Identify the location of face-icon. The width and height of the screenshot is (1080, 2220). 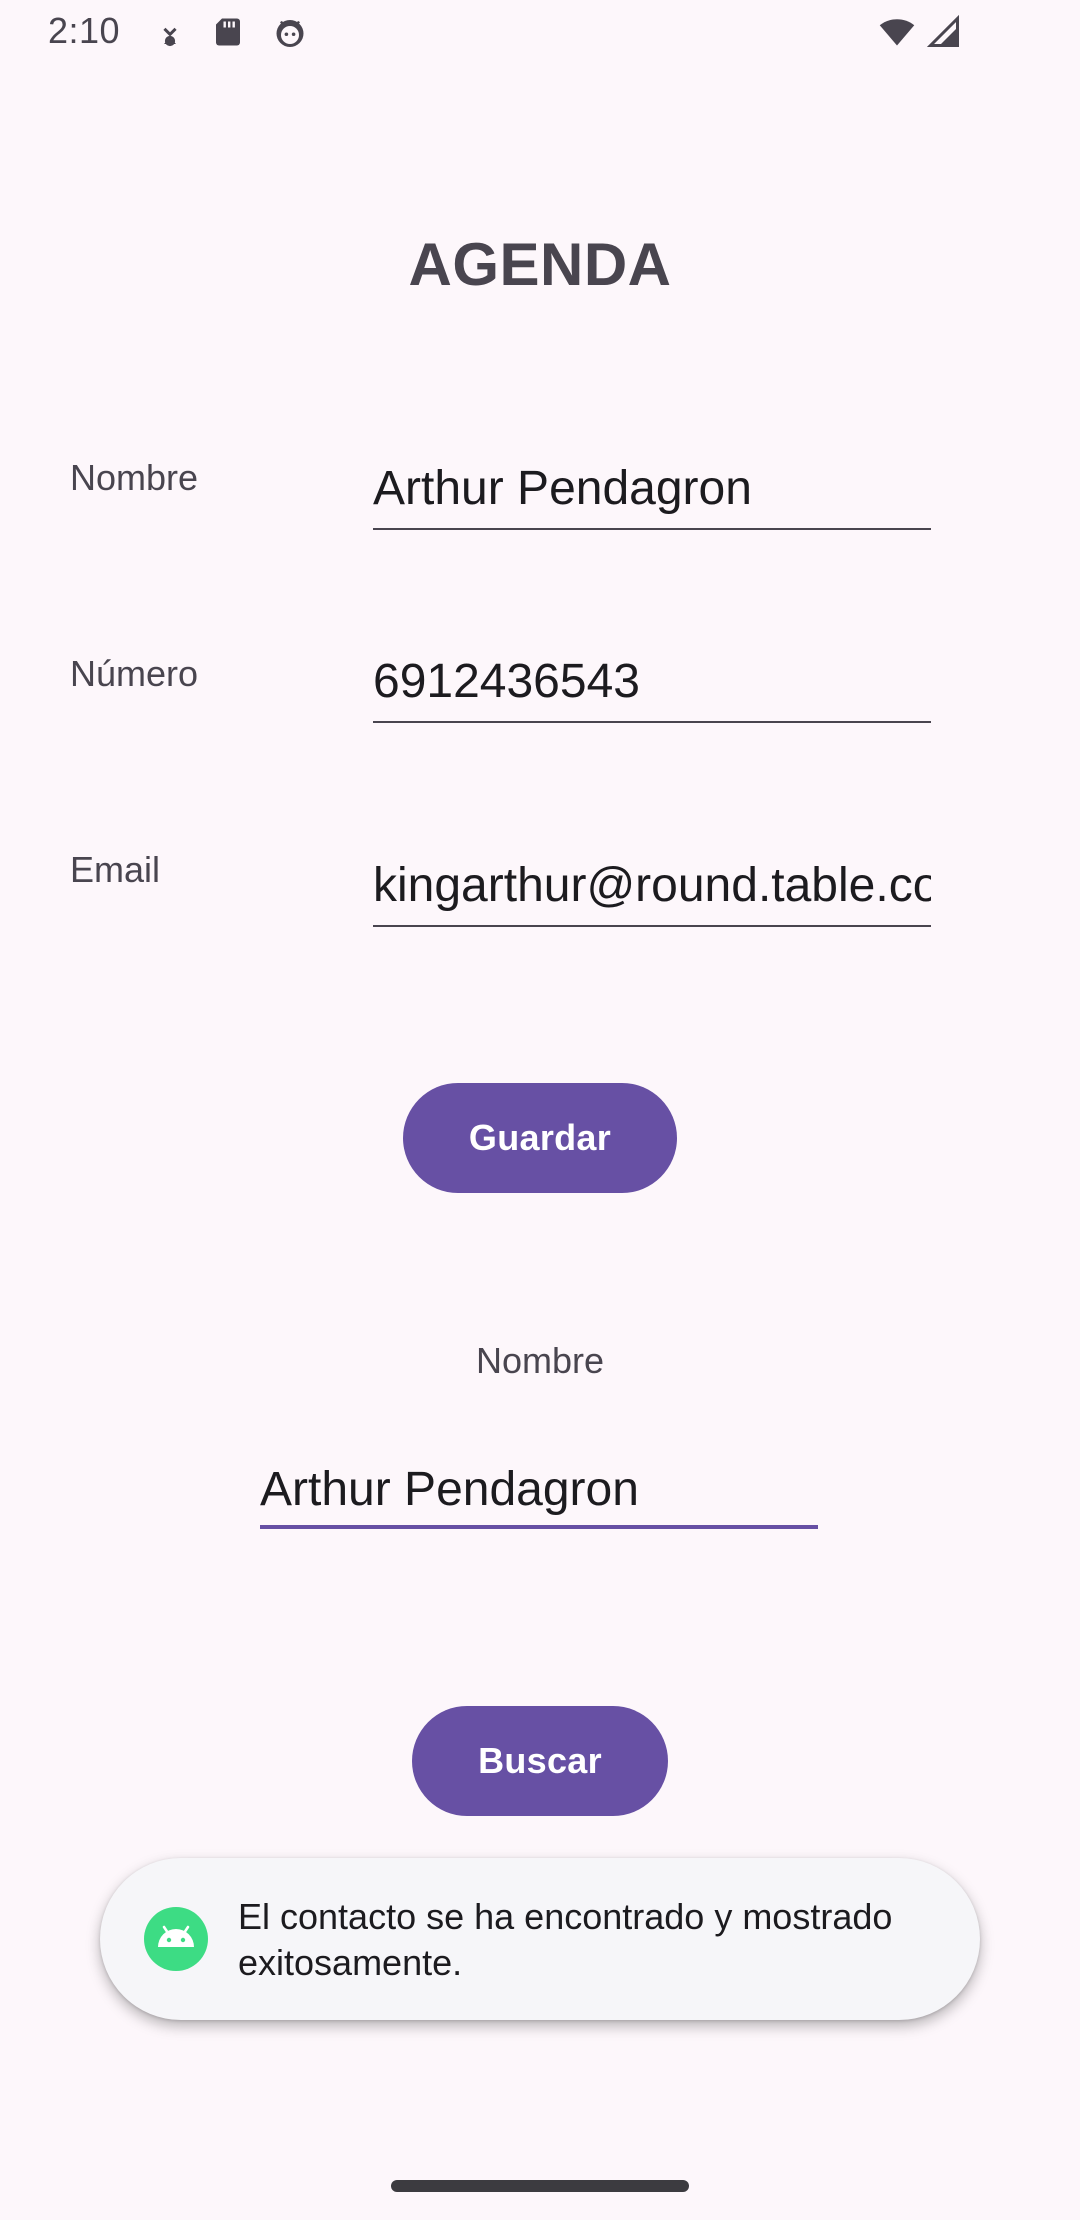
(290, 32).